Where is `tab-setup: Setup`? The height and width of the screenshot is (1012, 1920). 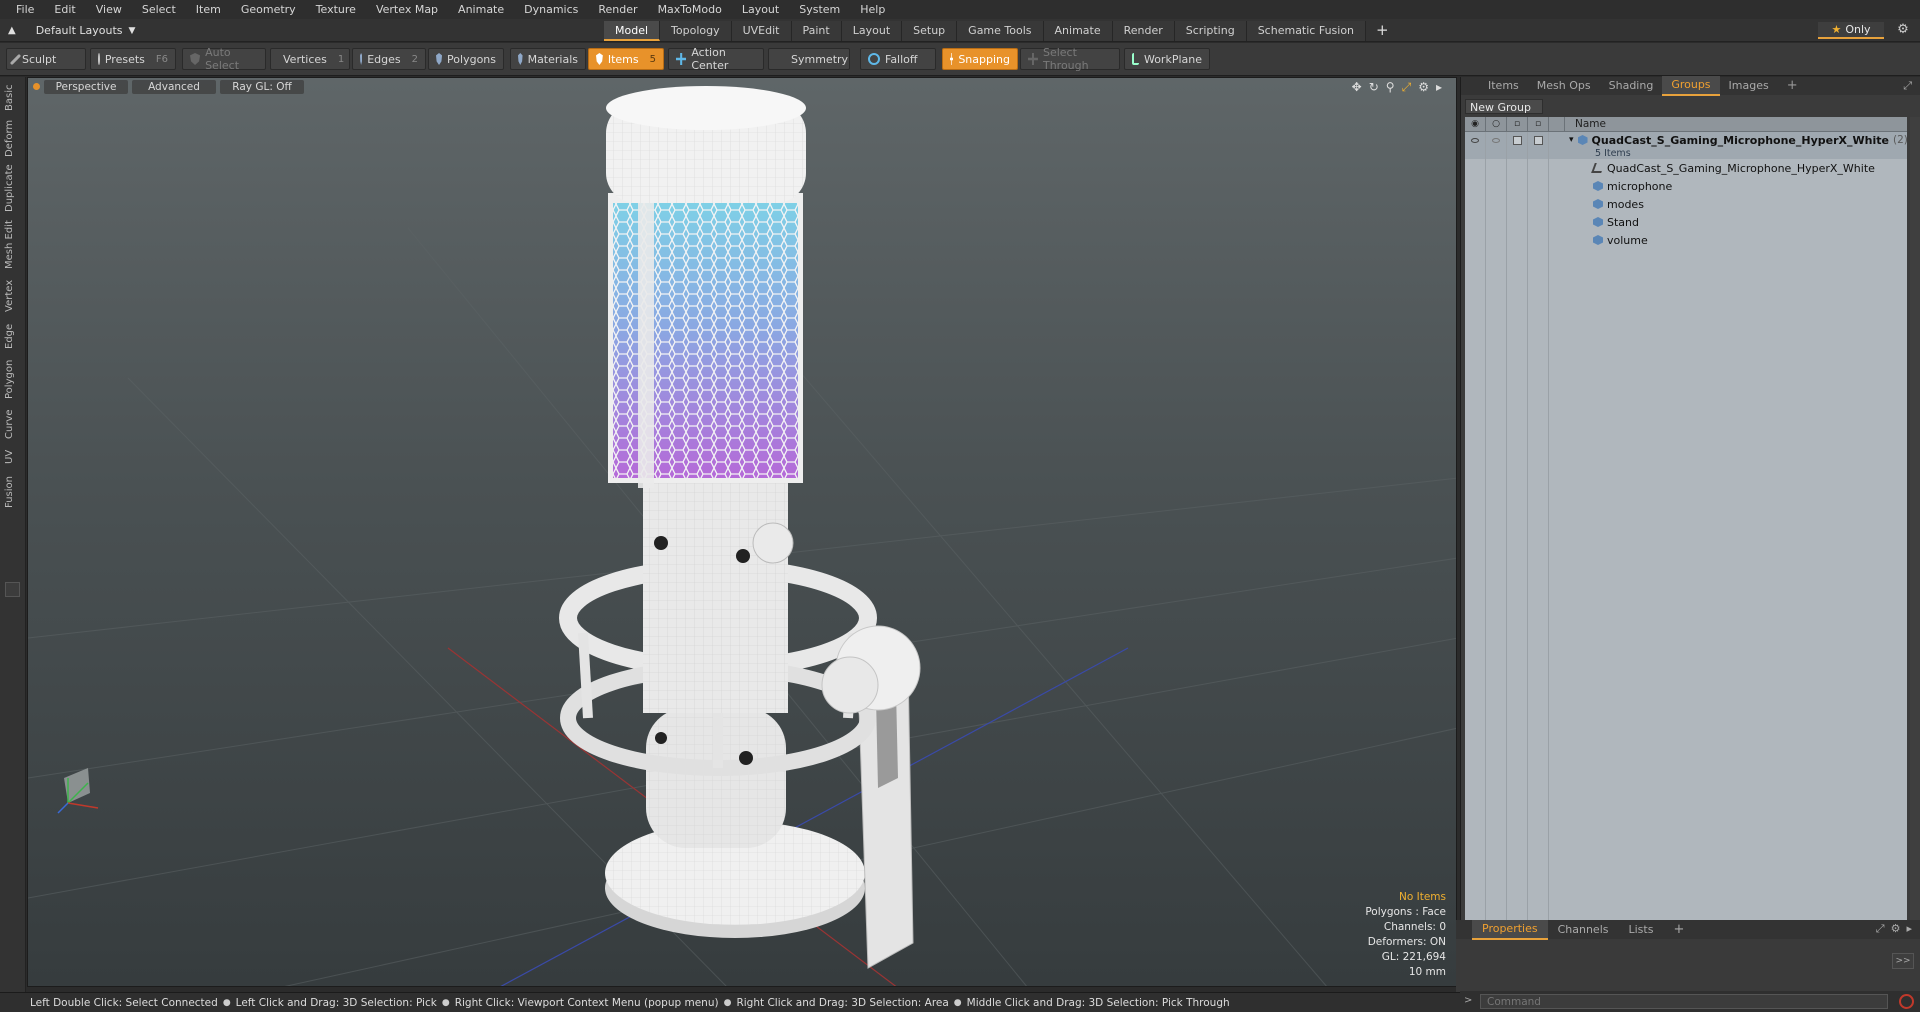
tab-setup: Setup is located at coordinates (930, 31).